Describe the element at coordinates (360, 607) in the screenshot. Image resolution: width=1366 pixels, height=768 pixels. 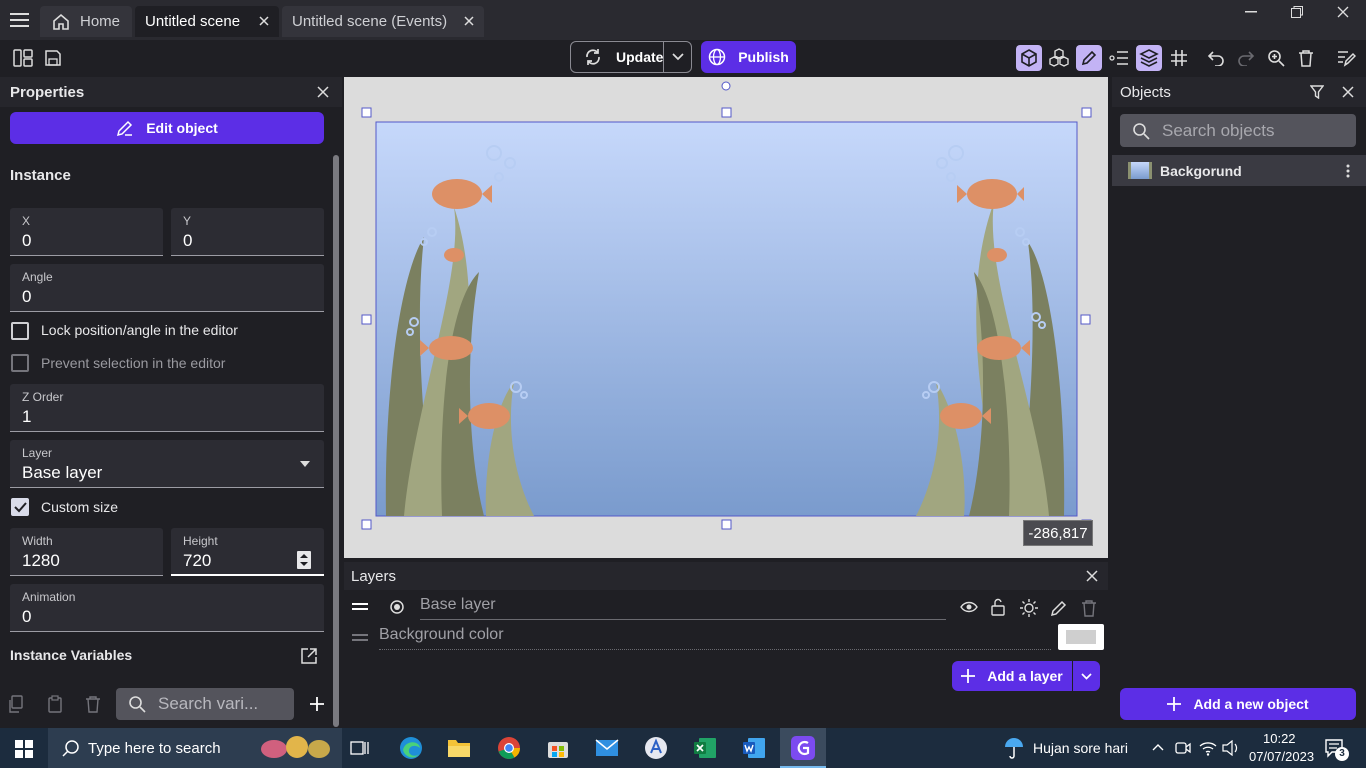
I see `drag-handle-icon` at that location.